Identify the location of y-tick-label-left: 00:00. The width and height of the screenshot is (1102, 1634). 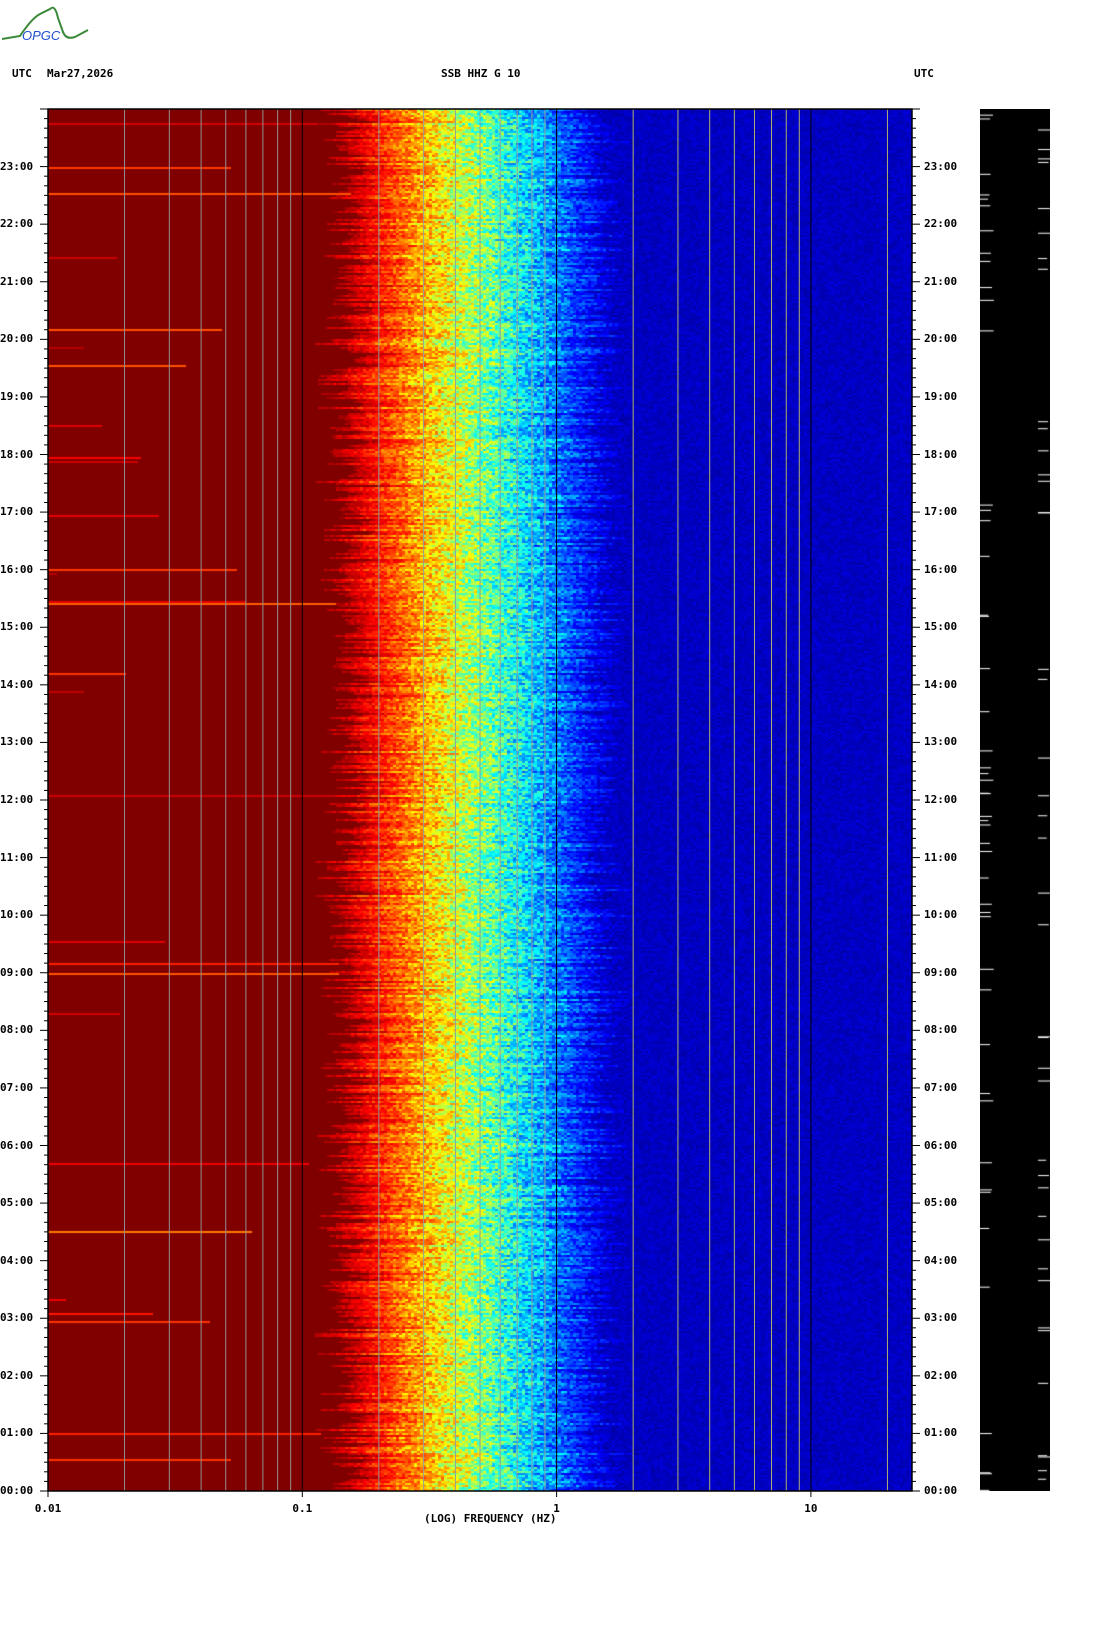
(17, 1490).